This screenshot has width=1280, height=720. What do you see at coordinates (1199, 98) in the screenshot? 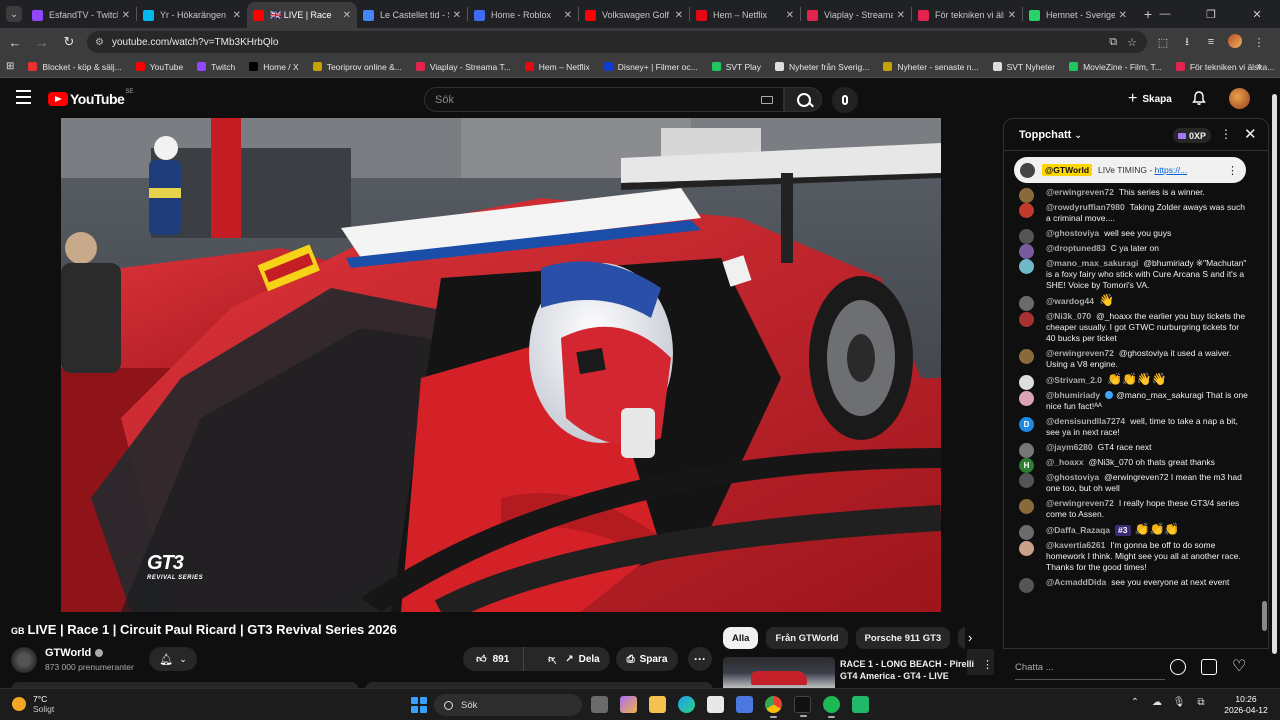
I see `notifications-bell-icon` at bounding box center [1199, 98].